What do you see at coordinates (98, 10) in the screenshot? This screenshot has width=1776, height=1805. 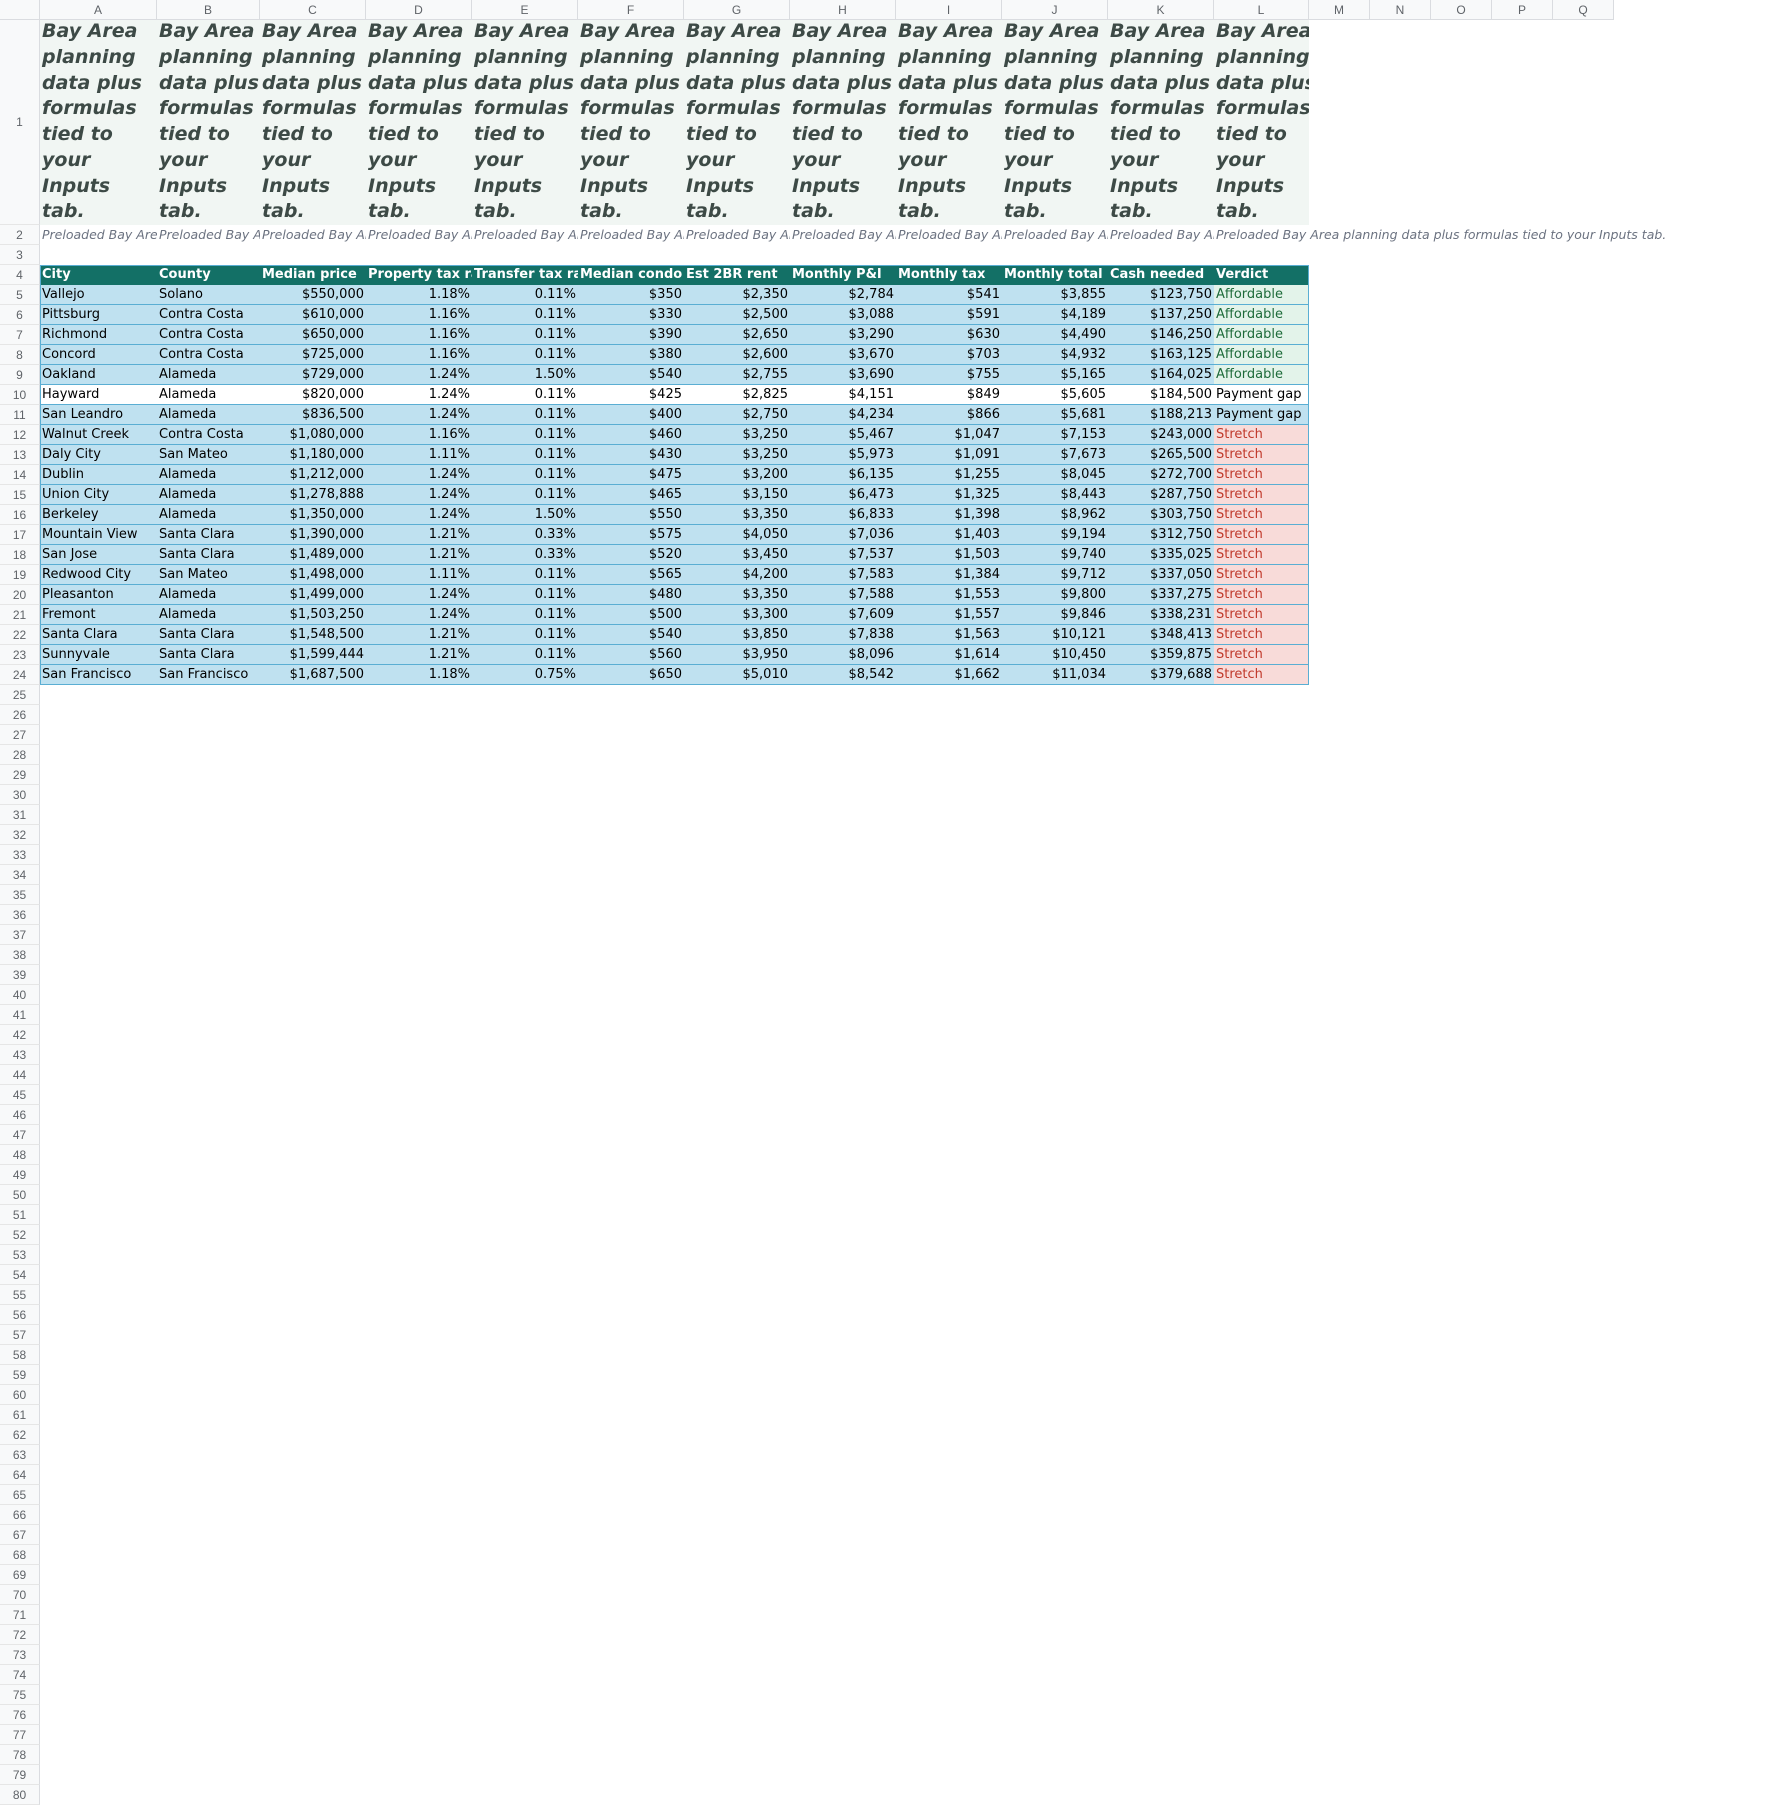 I see `column-header-a: A` at bounding box center [98, 10].